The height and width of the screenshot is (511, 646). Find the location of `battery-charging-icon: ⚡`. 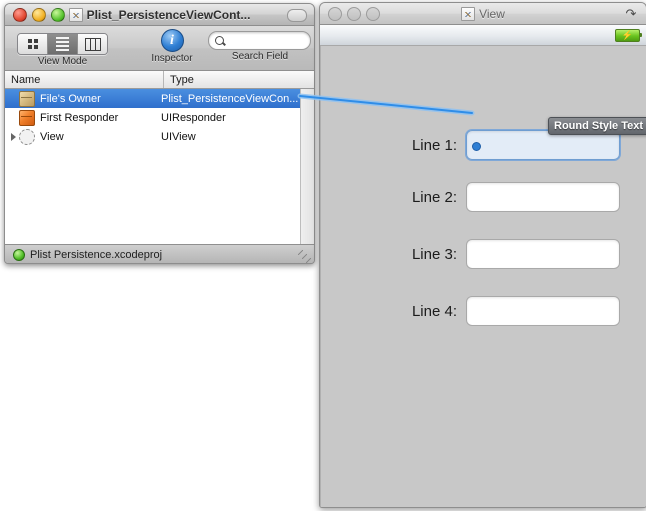

battery-charging-icon: ⚡ is located at coordinates (628, 35).